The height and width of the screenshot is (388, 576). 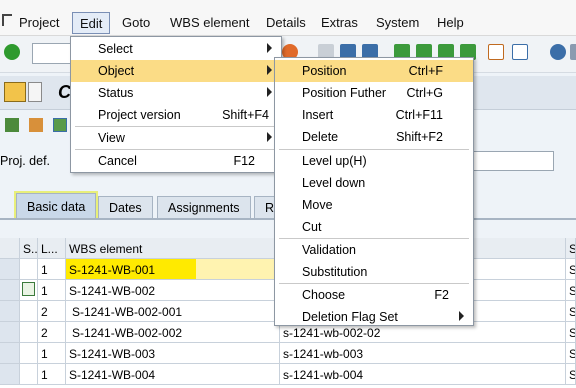 What do you see at coordinates (423, 353) in the screenshot?
I see `description-cell: s-1241-wb-003` at bounding box center [423, 353].